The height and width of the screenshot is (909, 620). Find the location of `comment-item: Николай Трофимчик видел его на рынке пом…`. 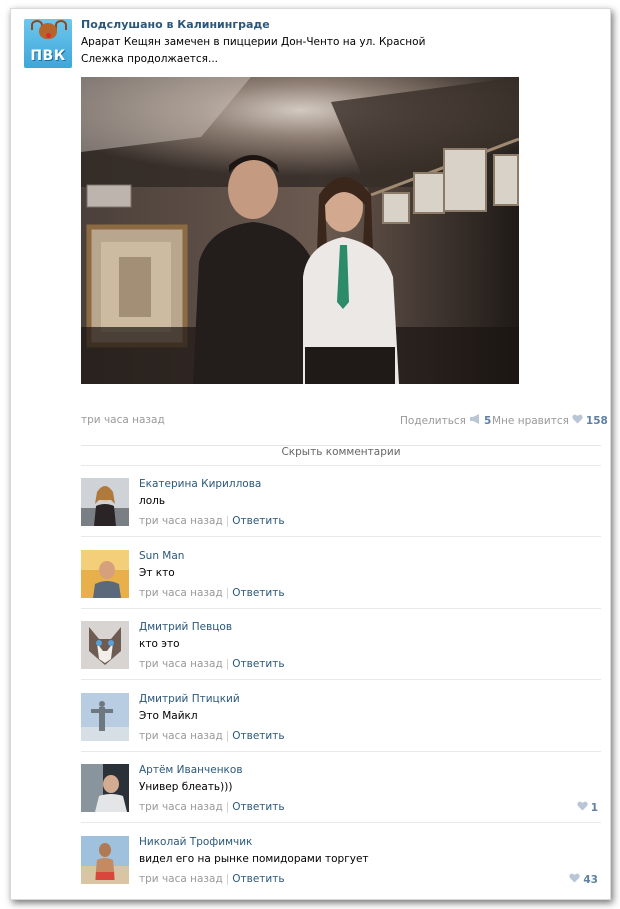

comment-item: Николай Трофимчик видел его на рынке пом… is located at coordinates (341, 859).